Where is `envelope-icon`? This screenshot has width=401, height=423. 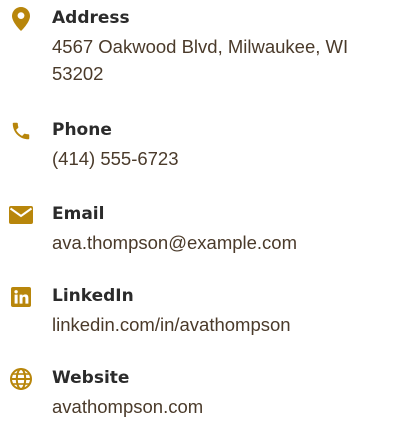 envelope-icon is located at coordinates (21, 215).